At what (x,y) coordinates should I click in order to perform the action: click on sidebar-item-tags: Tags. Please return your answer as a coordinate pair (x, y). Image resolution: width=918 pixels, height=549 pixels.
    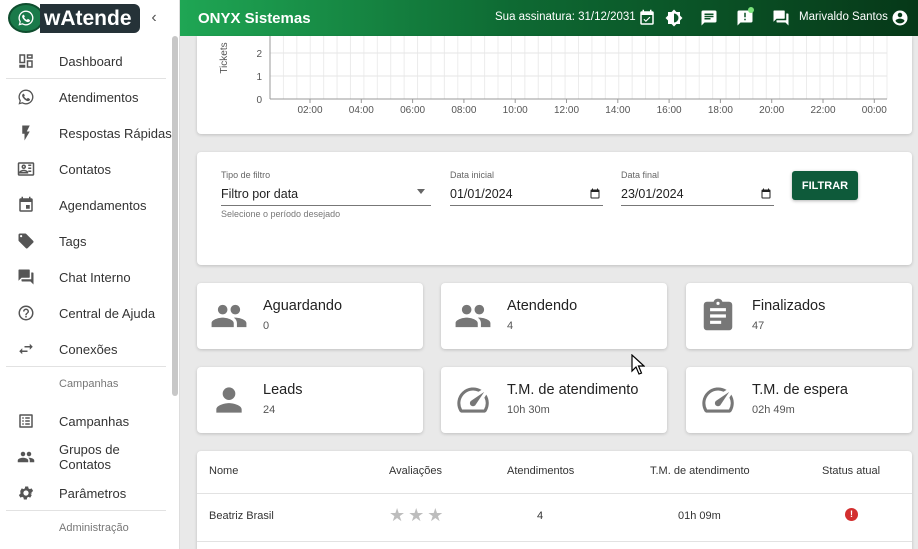
    Looking at the image, I should click on (86, 241).